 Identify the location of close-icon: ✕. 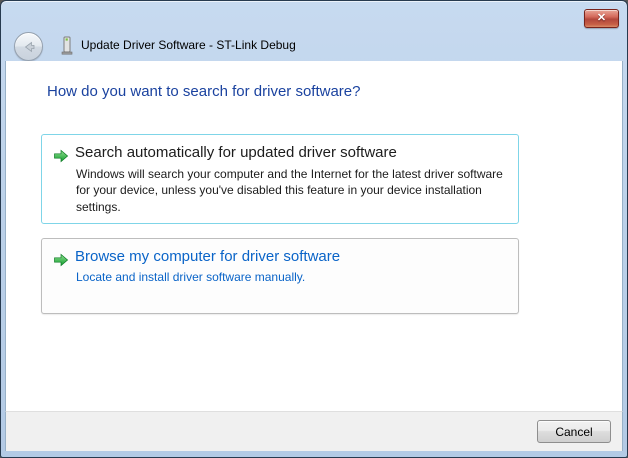
(601, 18).